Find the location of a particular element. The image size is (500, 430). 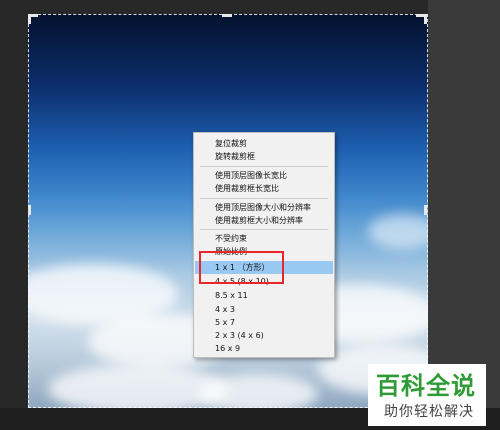

menu-item-8-5x11: 8.5 x 11 is located at coordinates (264, 295).